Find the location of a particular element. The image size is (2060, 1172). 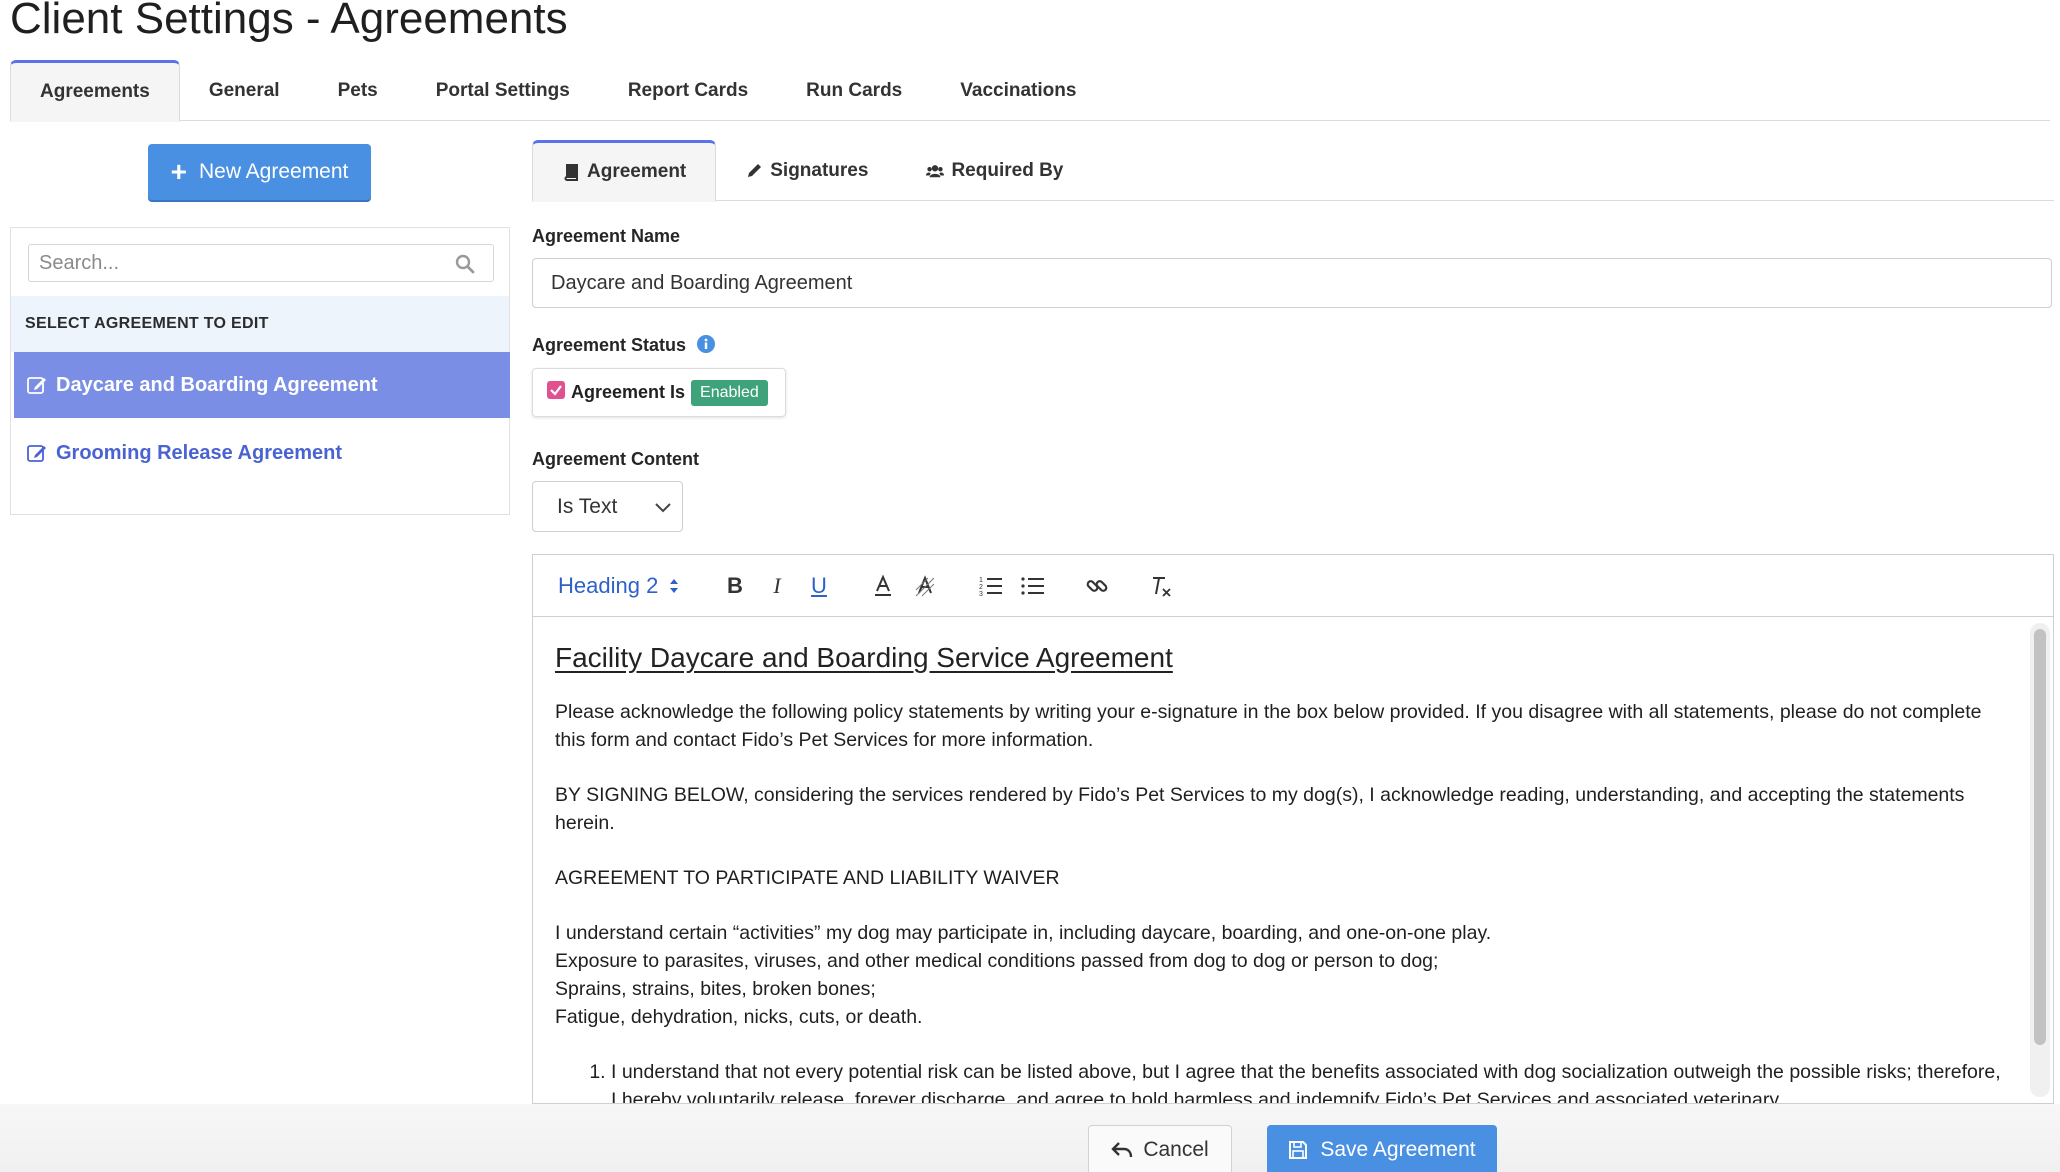

list-item-grooming-release: Grooming Release Agreement is located at coordinates (262, 453).